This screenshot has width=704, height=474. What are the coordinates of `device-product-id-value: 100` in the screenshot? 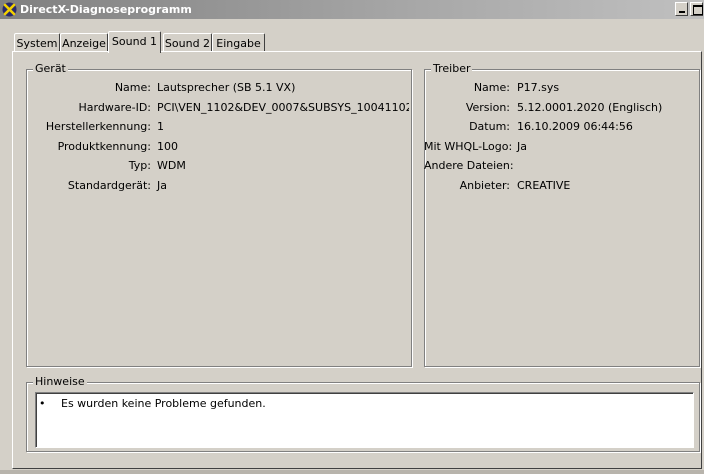 It's located at (167, 146).